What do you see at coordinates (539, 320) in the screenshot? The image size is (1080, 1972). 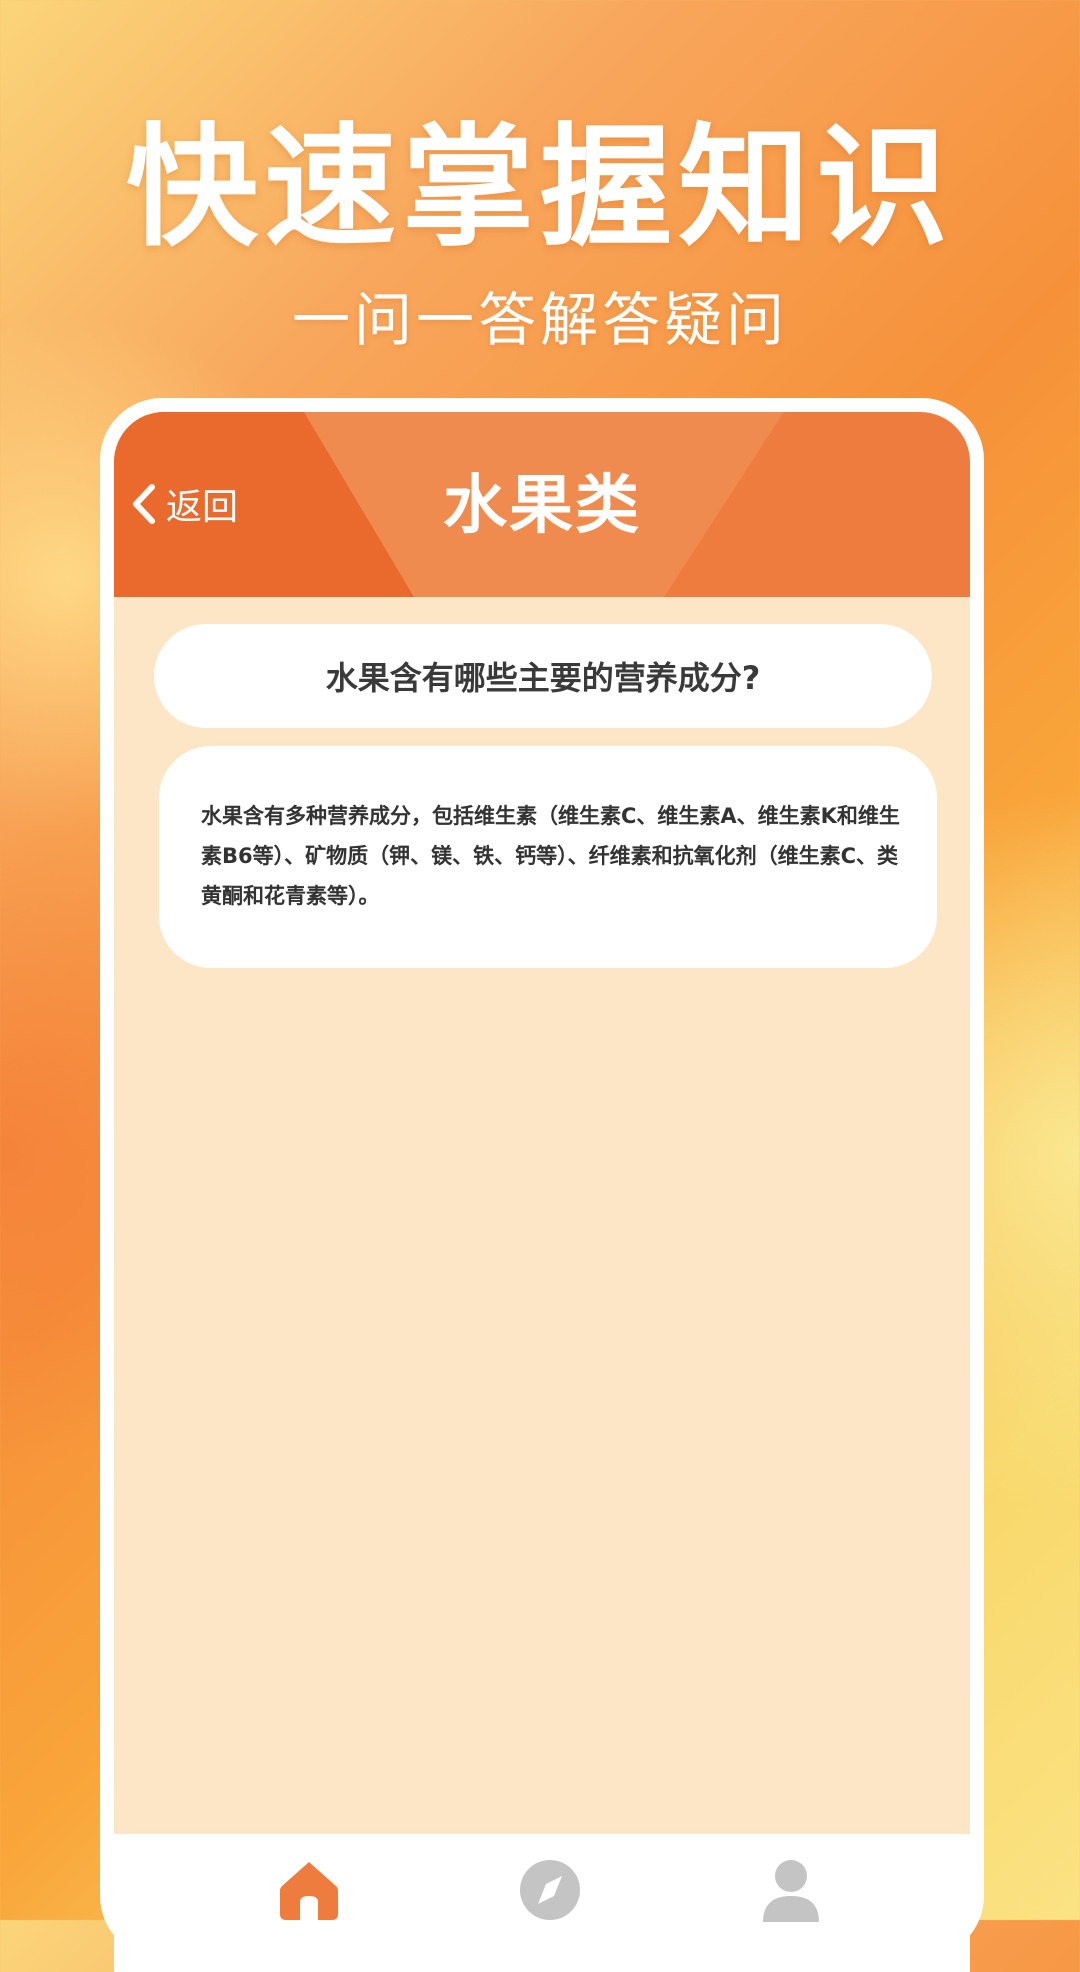 I see `promo-subtitle: 一问一答解答疑问` at bounding box center [539, 320].